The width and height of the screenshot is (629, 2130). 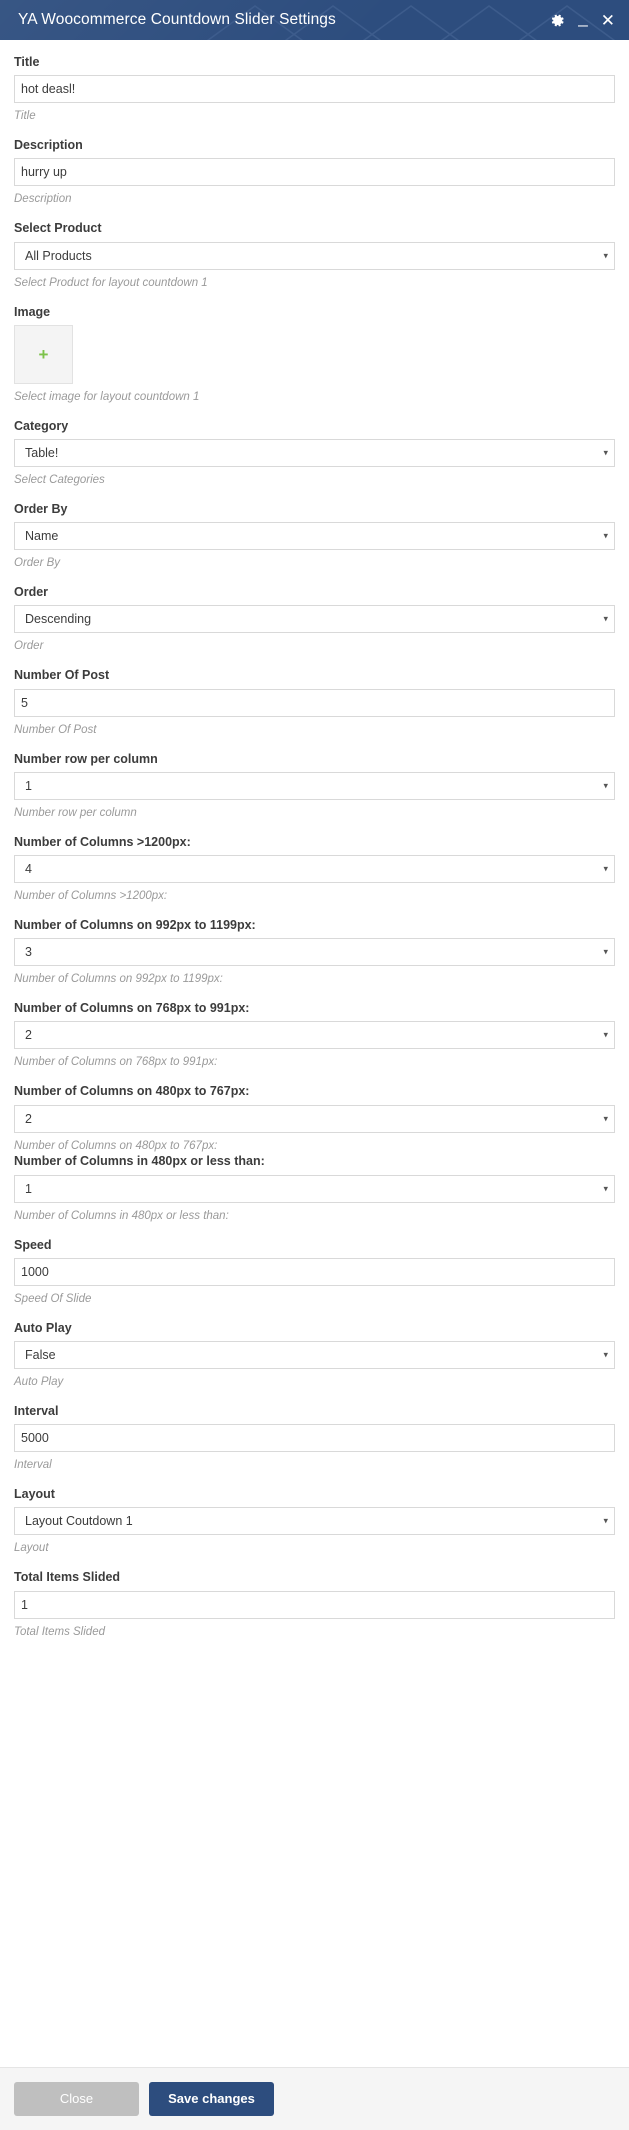 What do you see at coordinates (33, 1465) in the screenshot?
I see `field-help: Interval` at bounding box center [33, 1465].